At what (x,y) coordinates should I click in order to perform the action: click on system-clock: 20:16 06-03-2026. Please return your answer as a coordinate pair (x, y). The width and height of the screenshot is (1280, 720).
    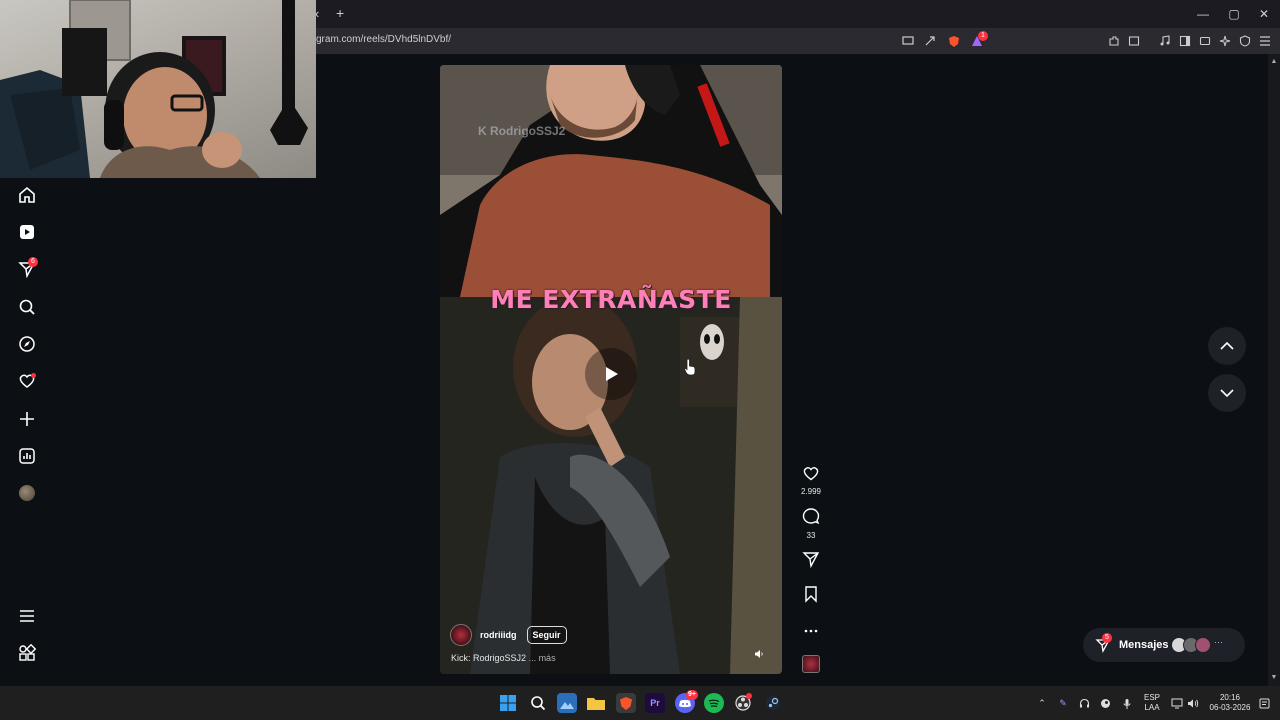
    Looking at the image, I should click on (1230, 703).